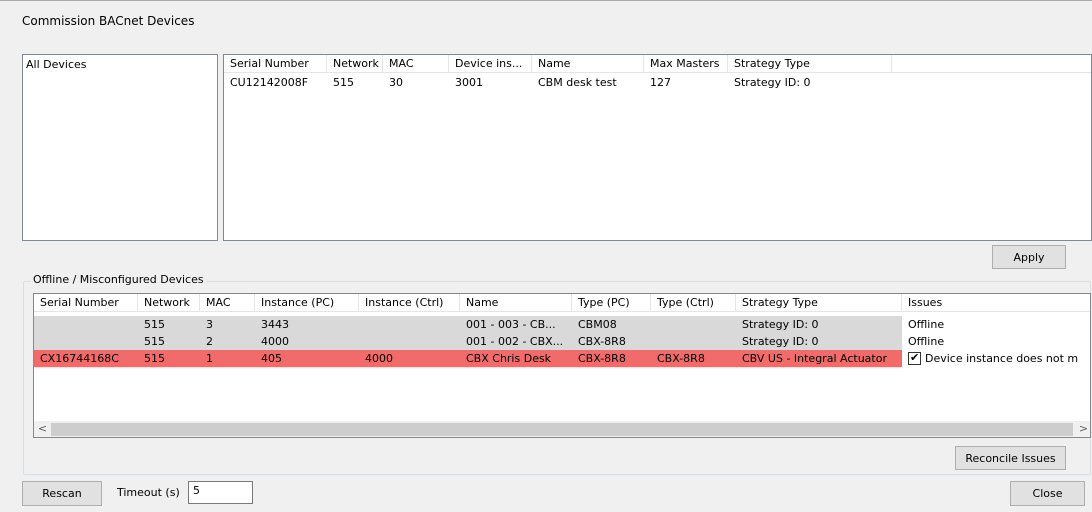 This screenshot has width=1092, height=512. What do you see at coordinates (1002, 358) in the screenshot?
I see `issue-text: Device instance does not m` at bounding box center [1002, 358].